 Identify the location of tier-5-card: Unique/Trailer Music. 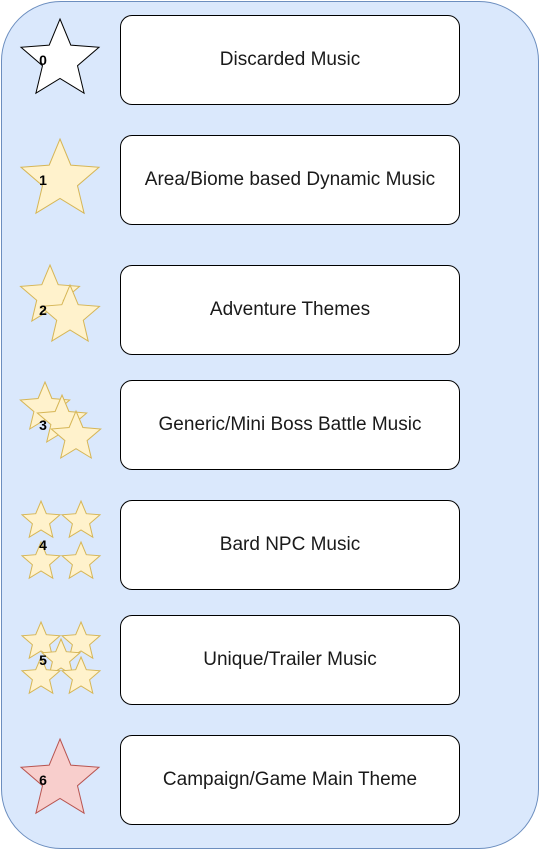
(290, 660).